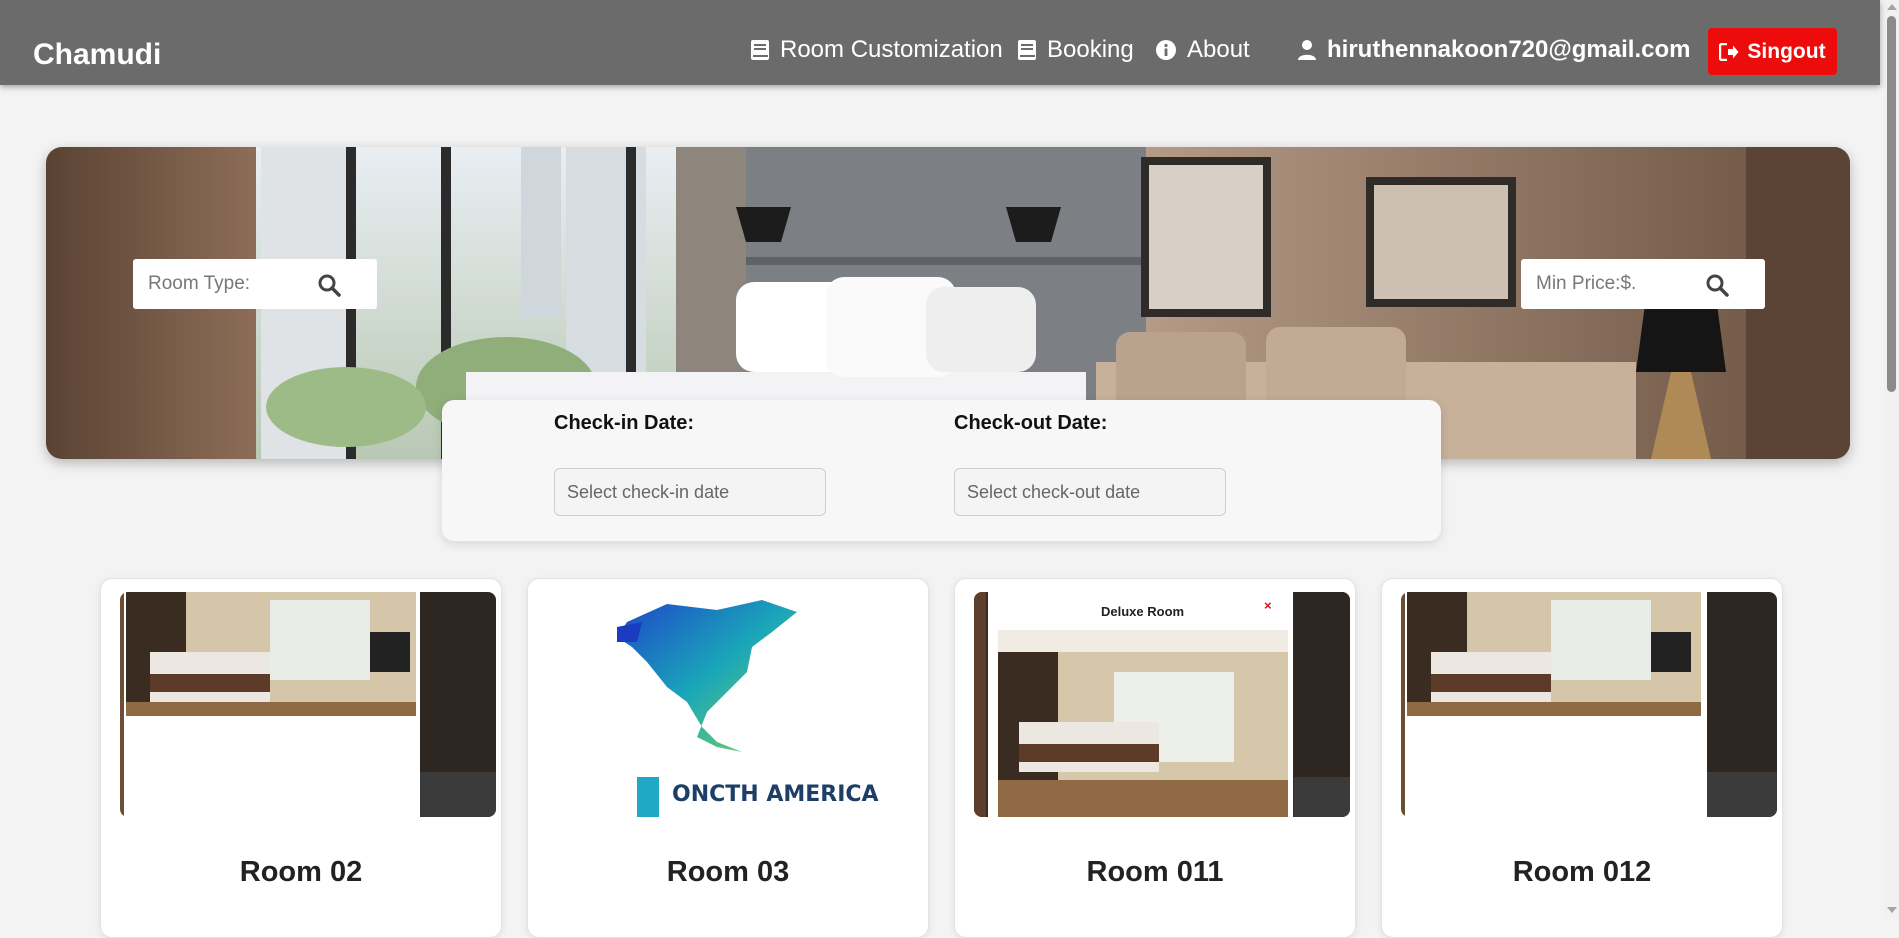 This screenshot has width=1899, height=938. I want to click on nav-booking-label: Booking, so click(1090, 49).